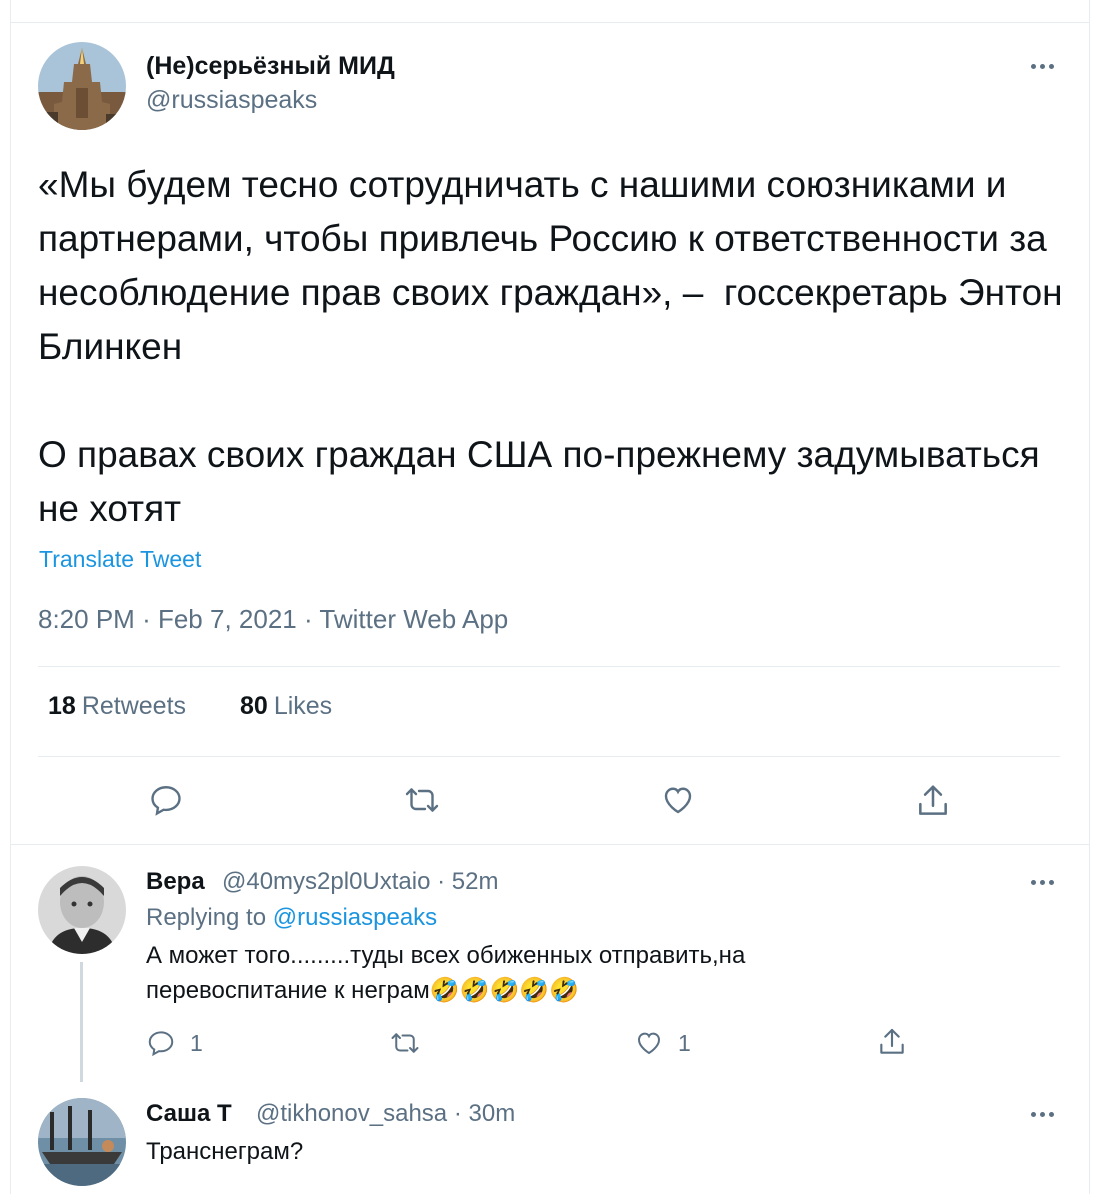 This screenshot has width=1110, height=1194. I want to click on reply-author-handle: @40mys2pl0Uxtaio · 52m, so click(360, 882).